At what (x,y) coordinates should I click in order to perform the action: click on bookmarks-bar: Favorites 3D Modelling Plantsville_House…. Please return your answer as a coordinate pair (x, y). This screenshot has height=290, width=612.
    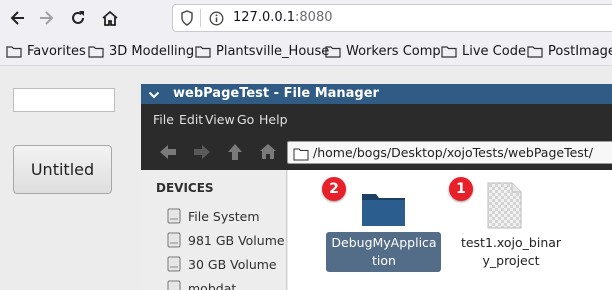
    Looking at the image, I should click on (306, 51).